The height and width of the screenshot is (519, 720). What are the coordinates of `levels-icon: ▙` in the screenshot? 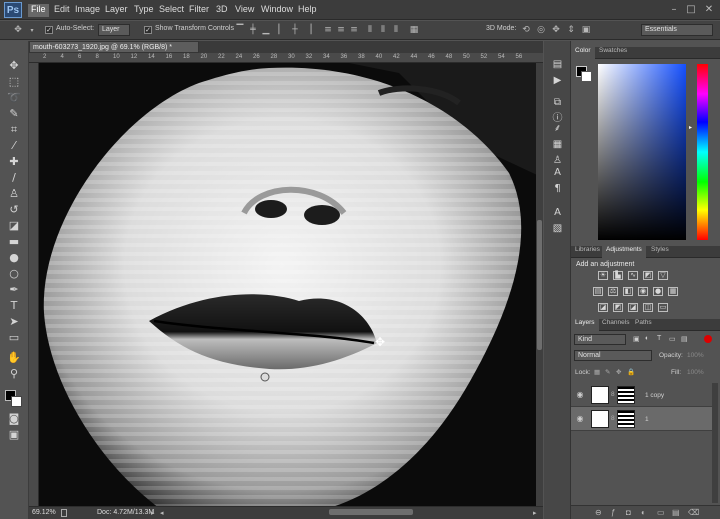 It's located at (618, 275).